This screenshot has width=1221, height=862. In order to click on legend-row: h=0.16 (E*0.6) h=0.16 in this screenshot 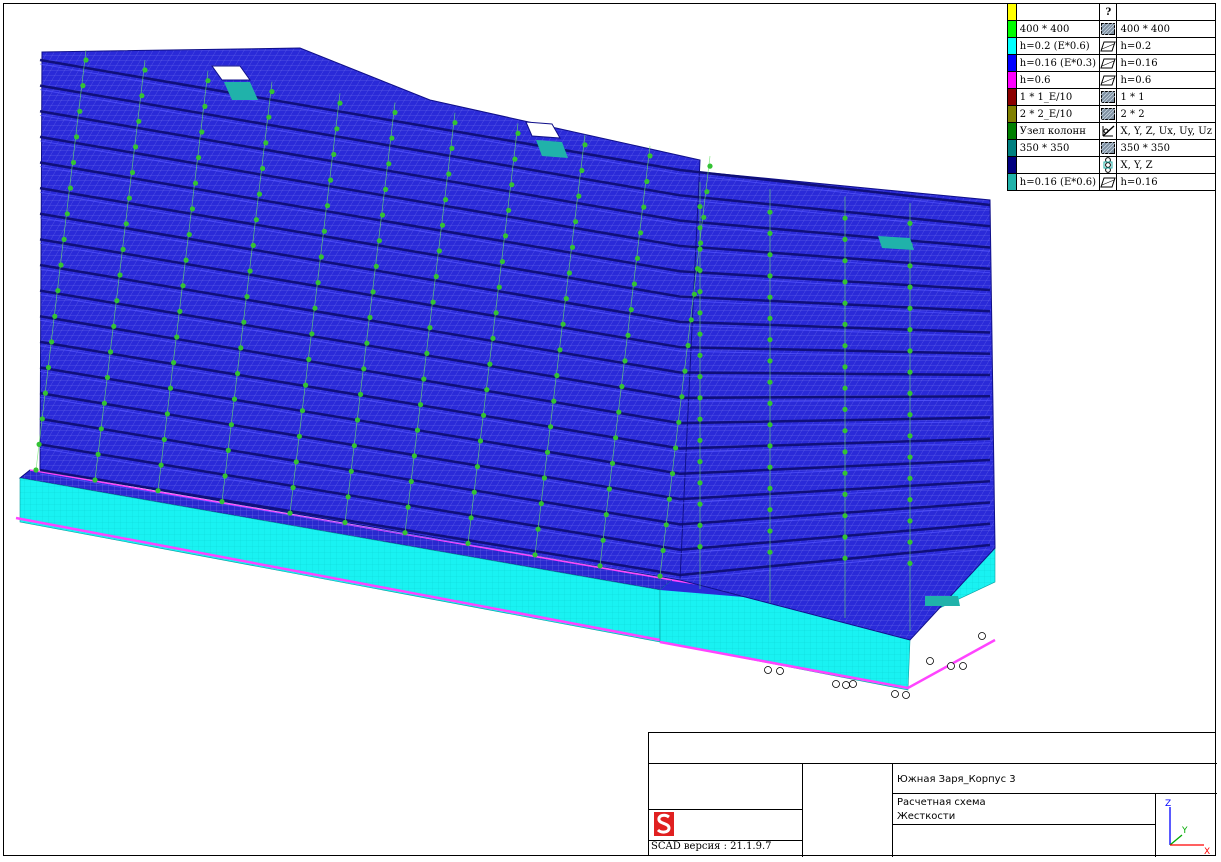, I will do `click(1111, 182)`.